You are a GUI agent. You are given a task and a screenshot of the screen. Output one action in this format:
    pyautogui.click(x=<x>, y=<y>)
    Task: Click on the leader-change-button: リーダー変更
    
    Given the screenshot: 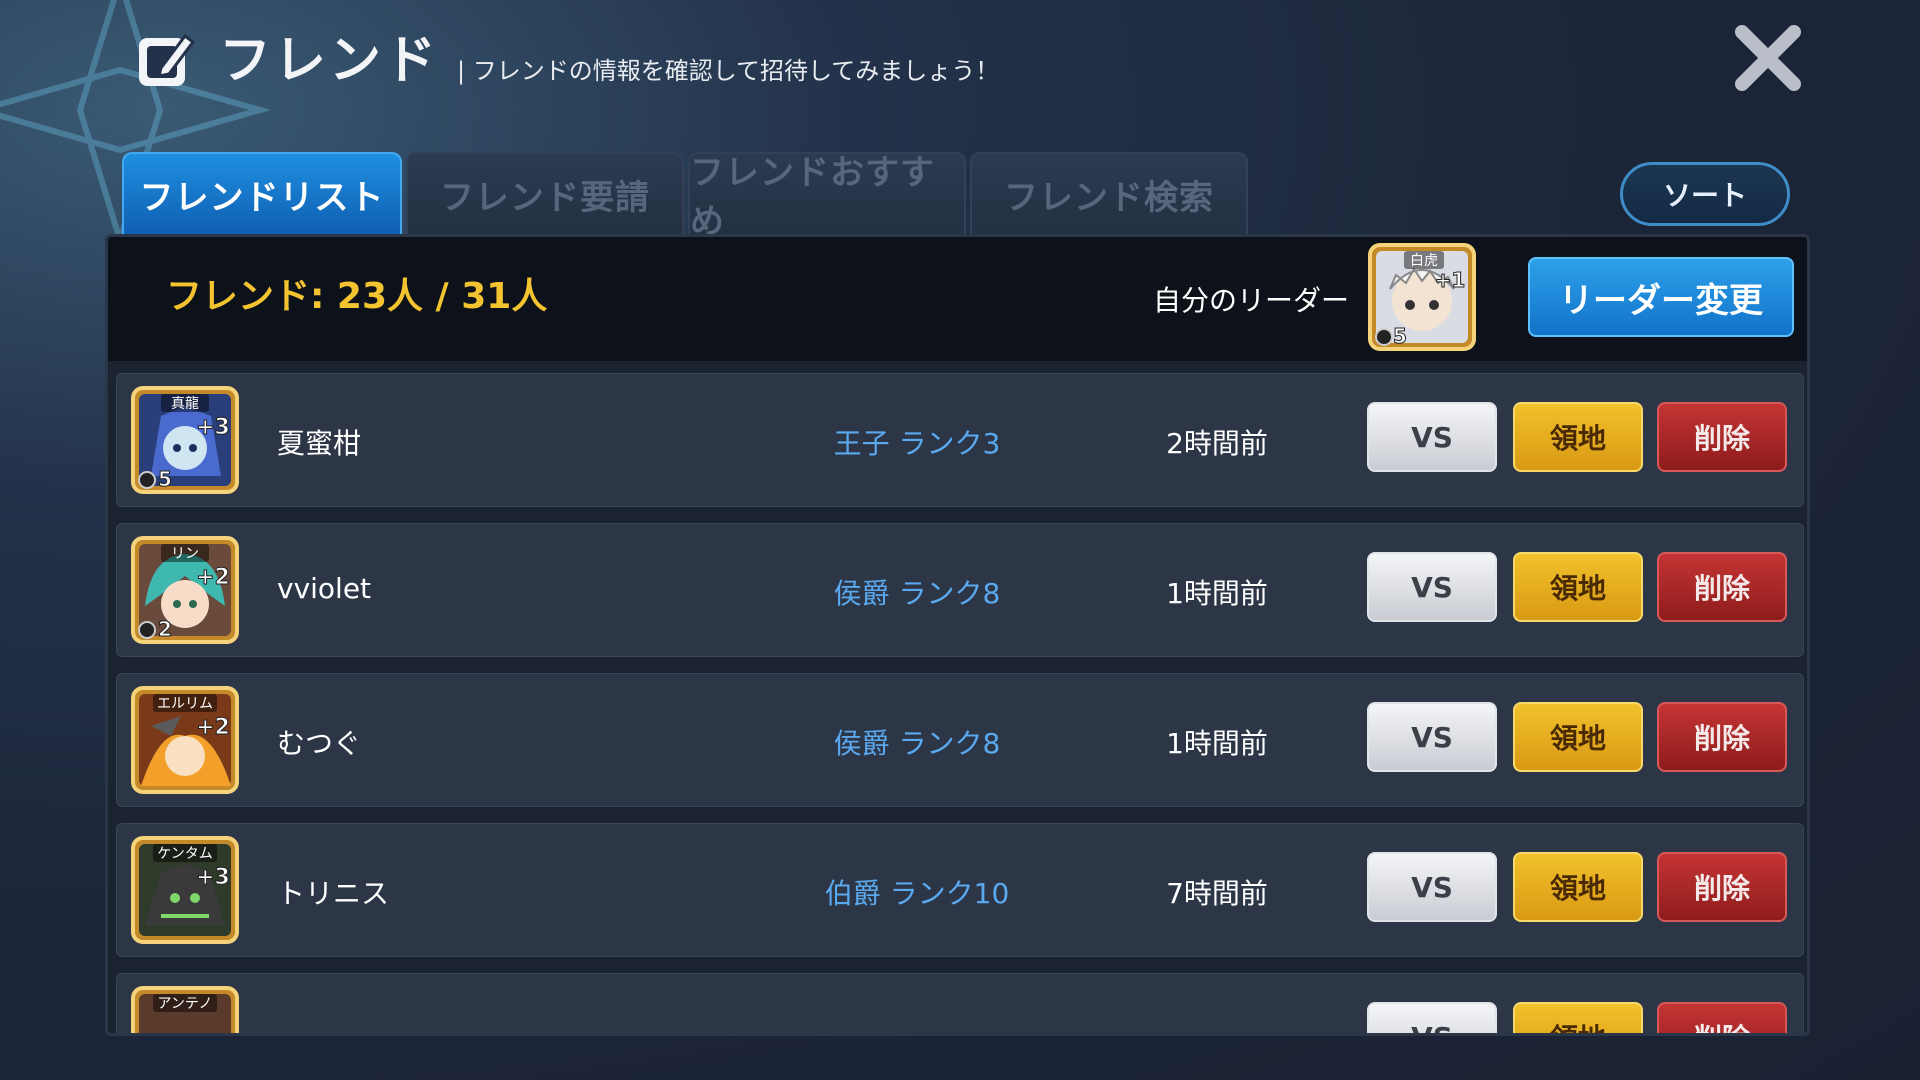 What is the action you would take?
    pyautogui.click(x=1661, y=297)
    